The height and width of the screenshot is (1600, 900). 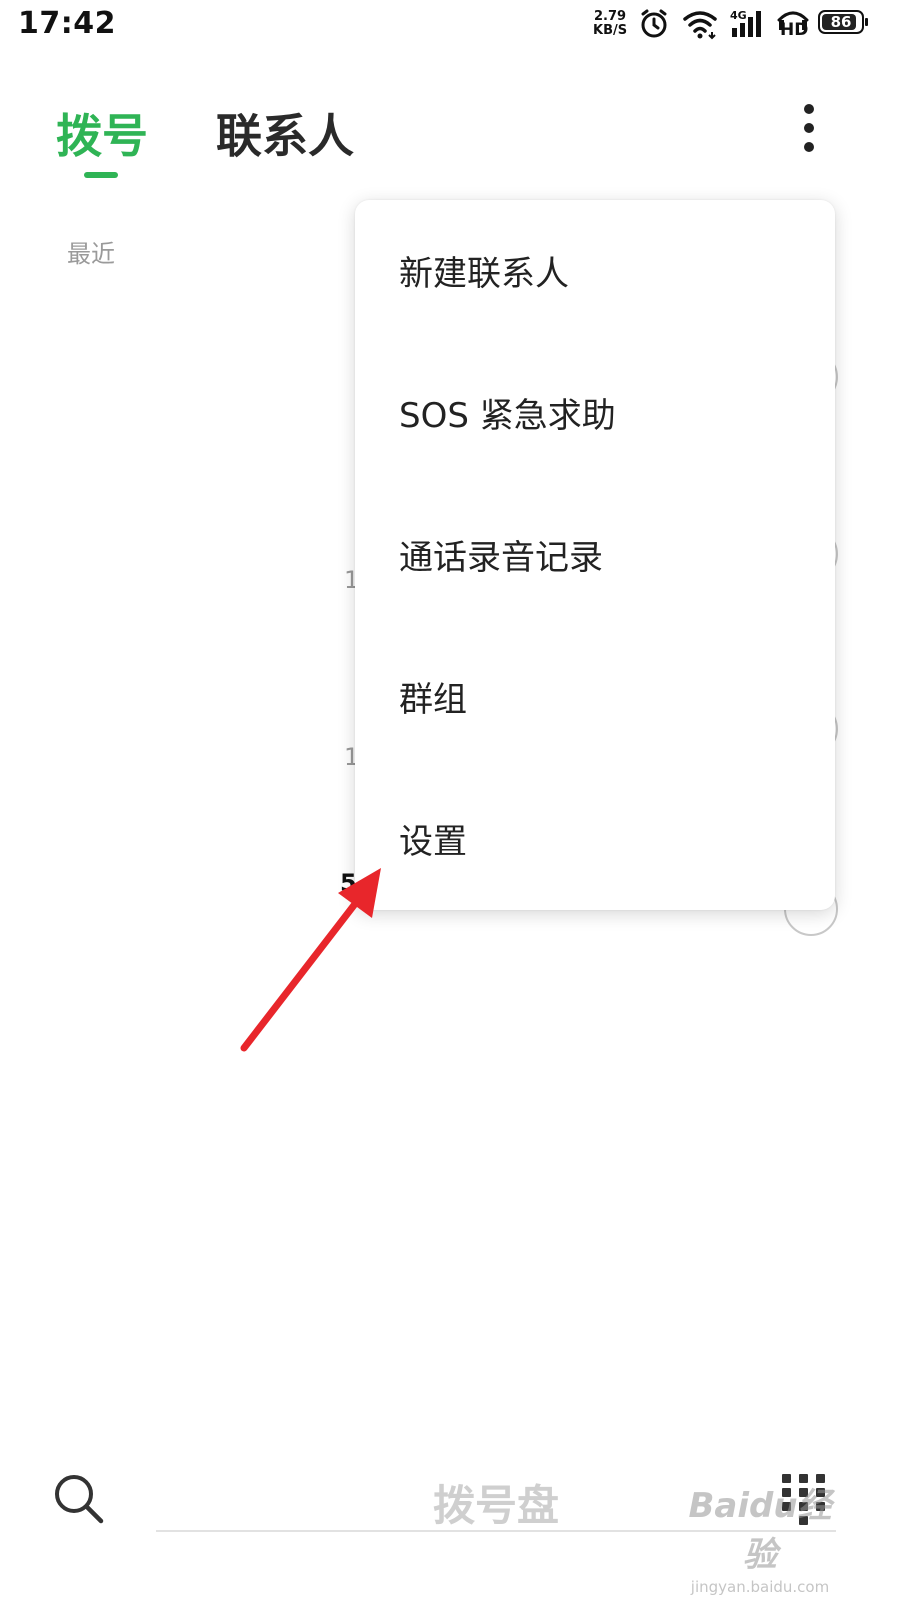 I want to click on signal-icon, so click(x=746, y=24).